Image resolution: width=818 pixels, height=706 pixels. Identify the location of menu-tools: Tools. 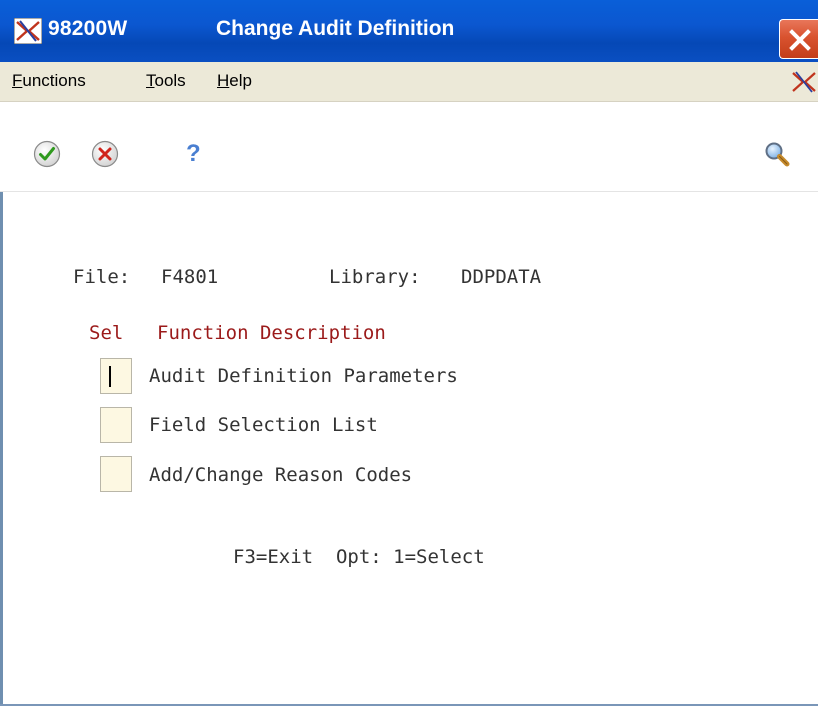
(166, 81).